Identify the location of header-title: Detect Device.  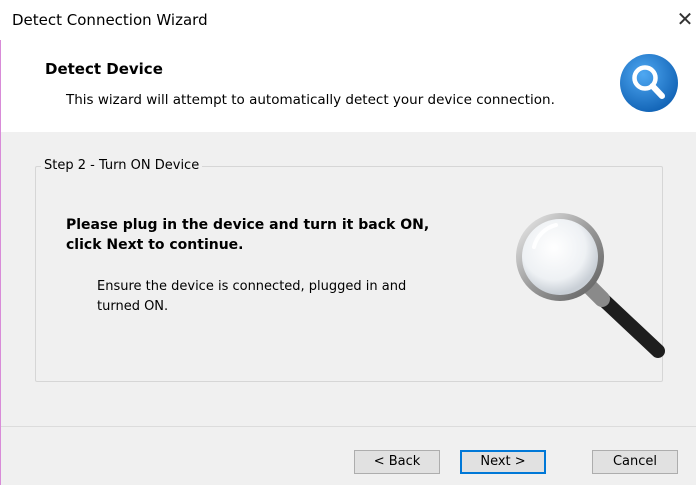
(104, 69).